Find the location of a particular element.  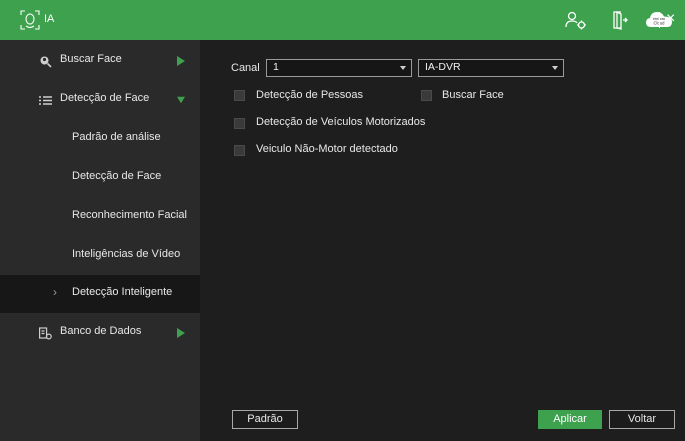

channel-label: Canal is located at coordinates (245, 68).